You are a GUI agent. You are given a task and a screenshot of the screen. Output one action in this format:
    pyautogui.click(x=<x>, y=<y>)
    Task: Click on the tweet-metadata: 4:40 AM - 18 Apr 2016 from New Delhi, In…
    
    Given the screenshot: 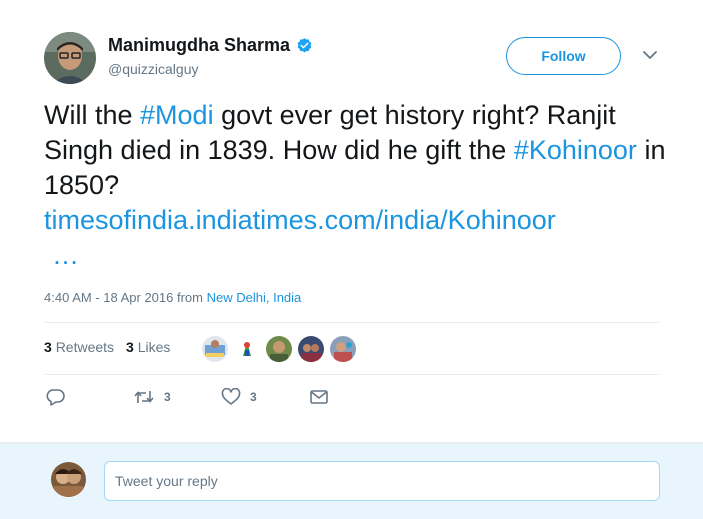 What is the action you would take?
    pyautogui.click(x=172, y=297)
    